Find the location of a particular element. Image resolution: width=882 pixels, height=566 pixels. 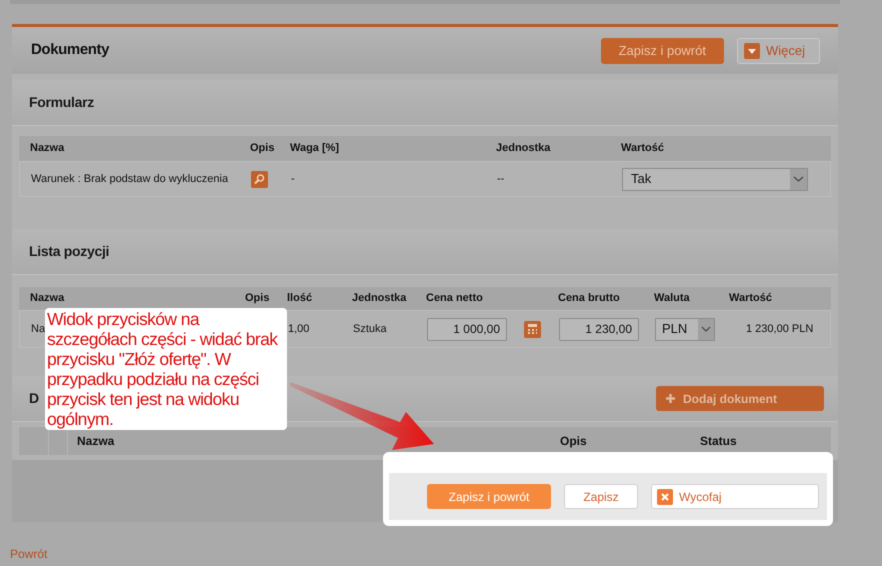

magnifier-icon is located at coordinates (259, 179).